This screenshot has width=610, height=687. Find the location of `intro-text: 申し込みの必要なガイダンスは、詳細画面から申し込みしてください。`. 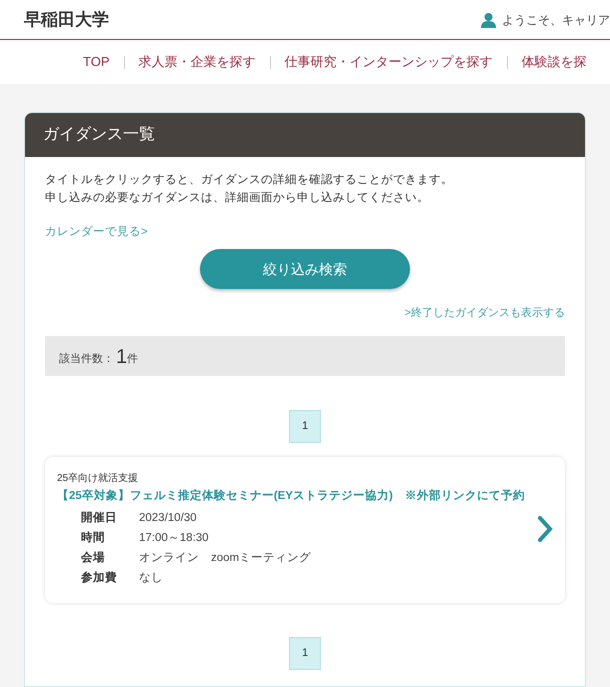

intro-text: 申し込みの必要なガイダンスは、詳細画面から申し込みしてください。 is located at coordinates (237, 198).